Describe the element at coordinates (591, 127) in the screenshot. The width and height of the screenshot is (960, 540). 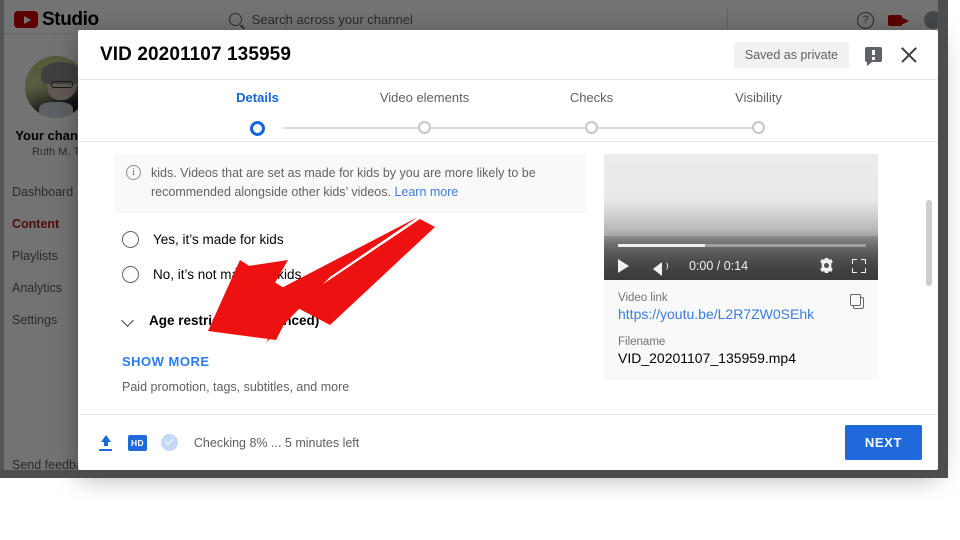
I see `step-dot-checks` at that location.